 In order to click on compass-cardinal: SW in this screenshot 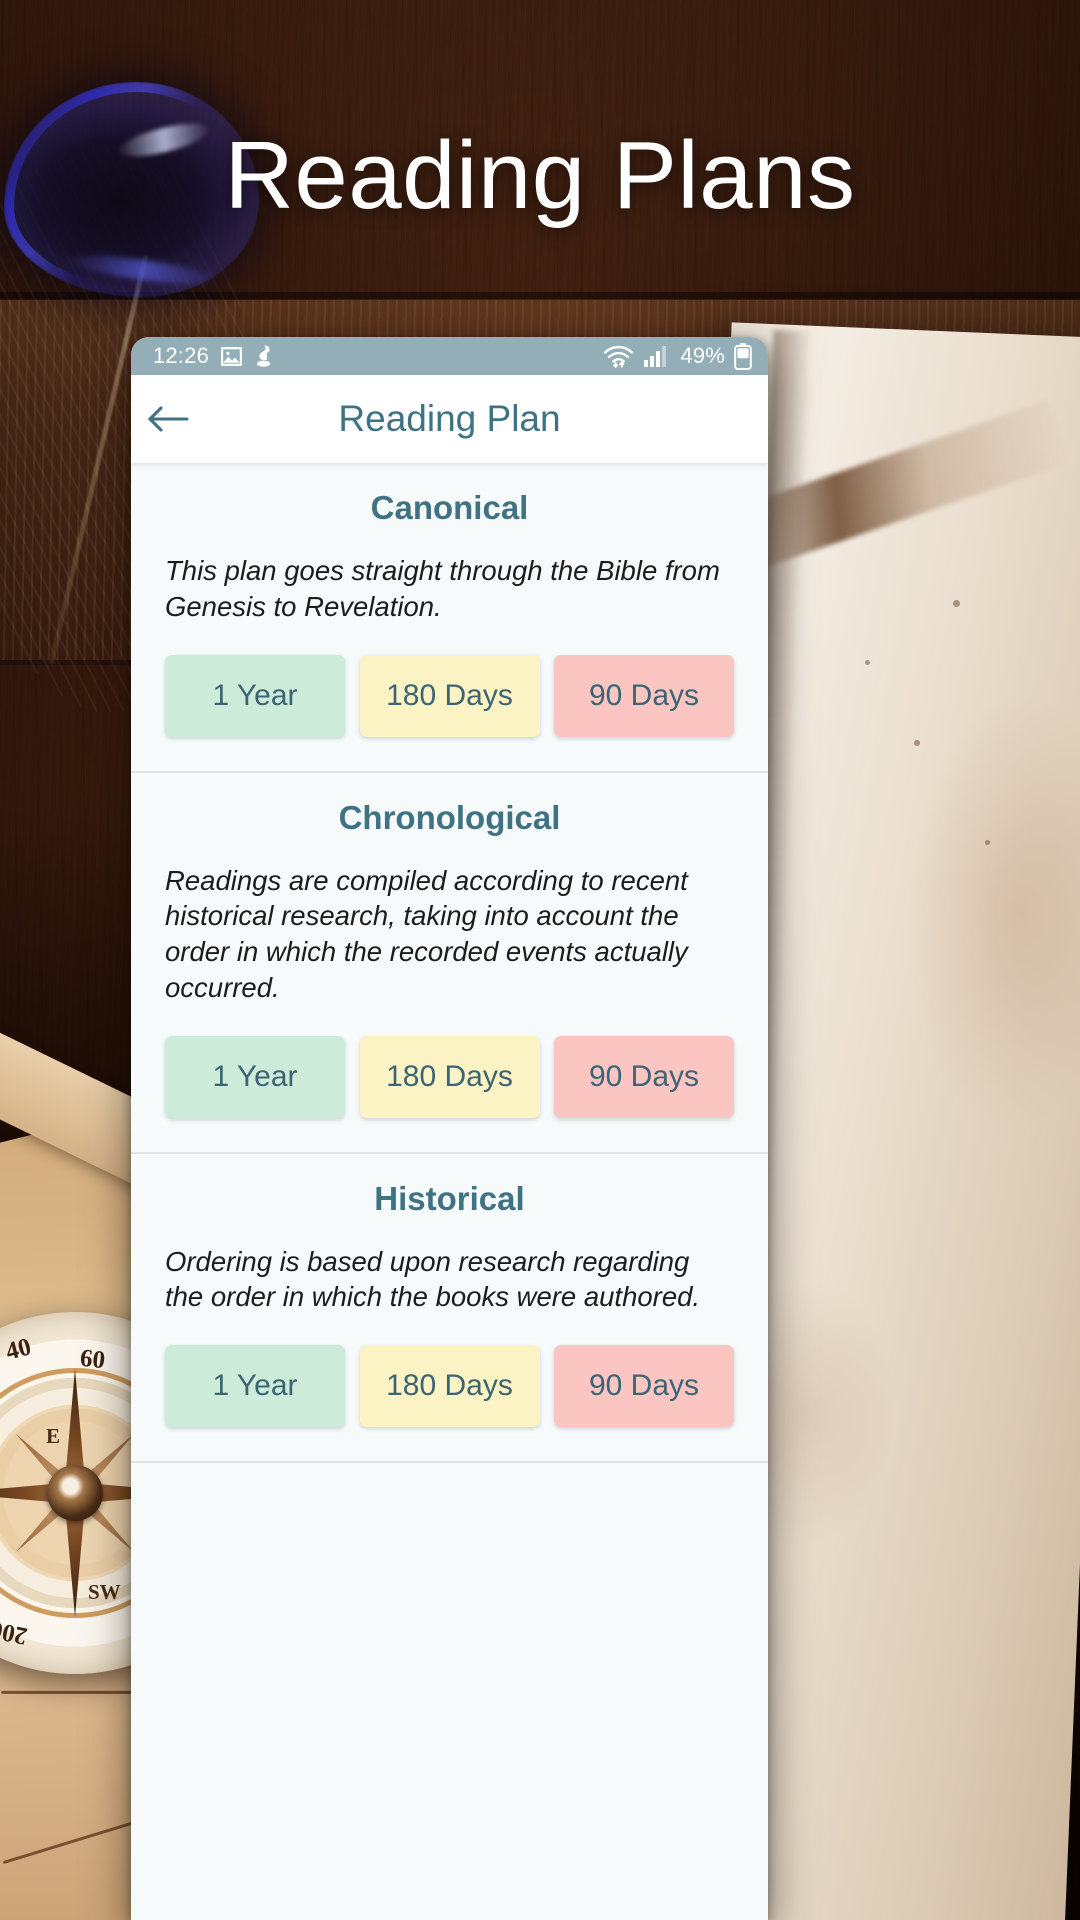, I will do `click(104, 1592)`.